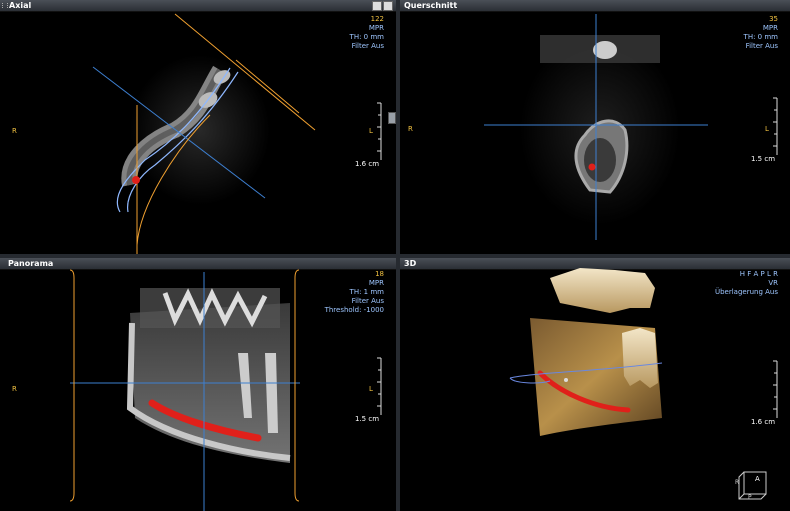  What do you see at coordinates (750, 497) in the screenshot?
I see `cube-bottom-label: P` at bounding box center [750, 497].